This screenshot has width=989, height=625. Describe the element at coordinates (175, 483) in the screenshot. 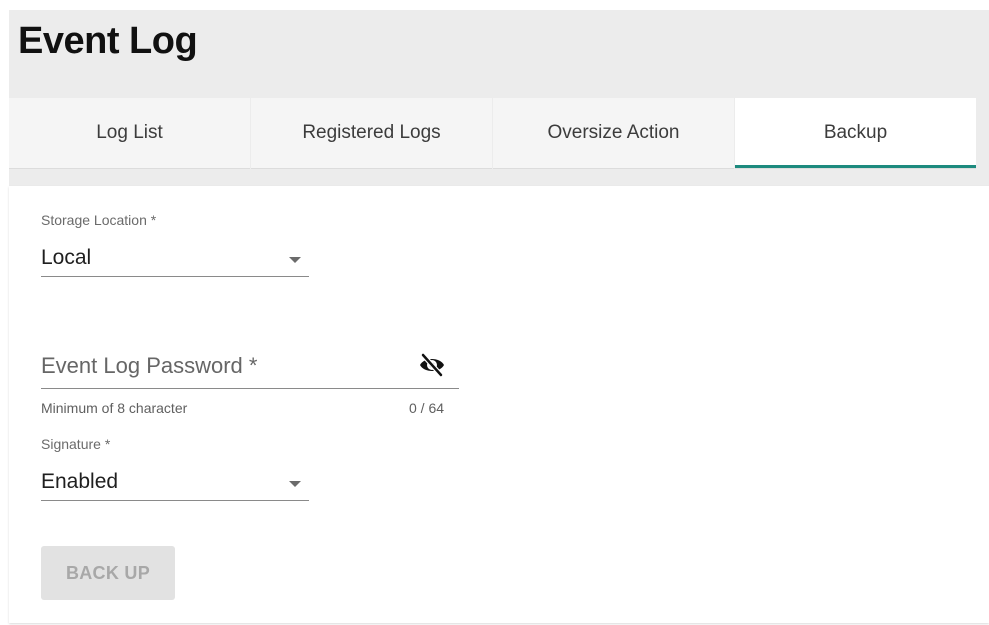

I see `signature-select: Enabled` at that location.